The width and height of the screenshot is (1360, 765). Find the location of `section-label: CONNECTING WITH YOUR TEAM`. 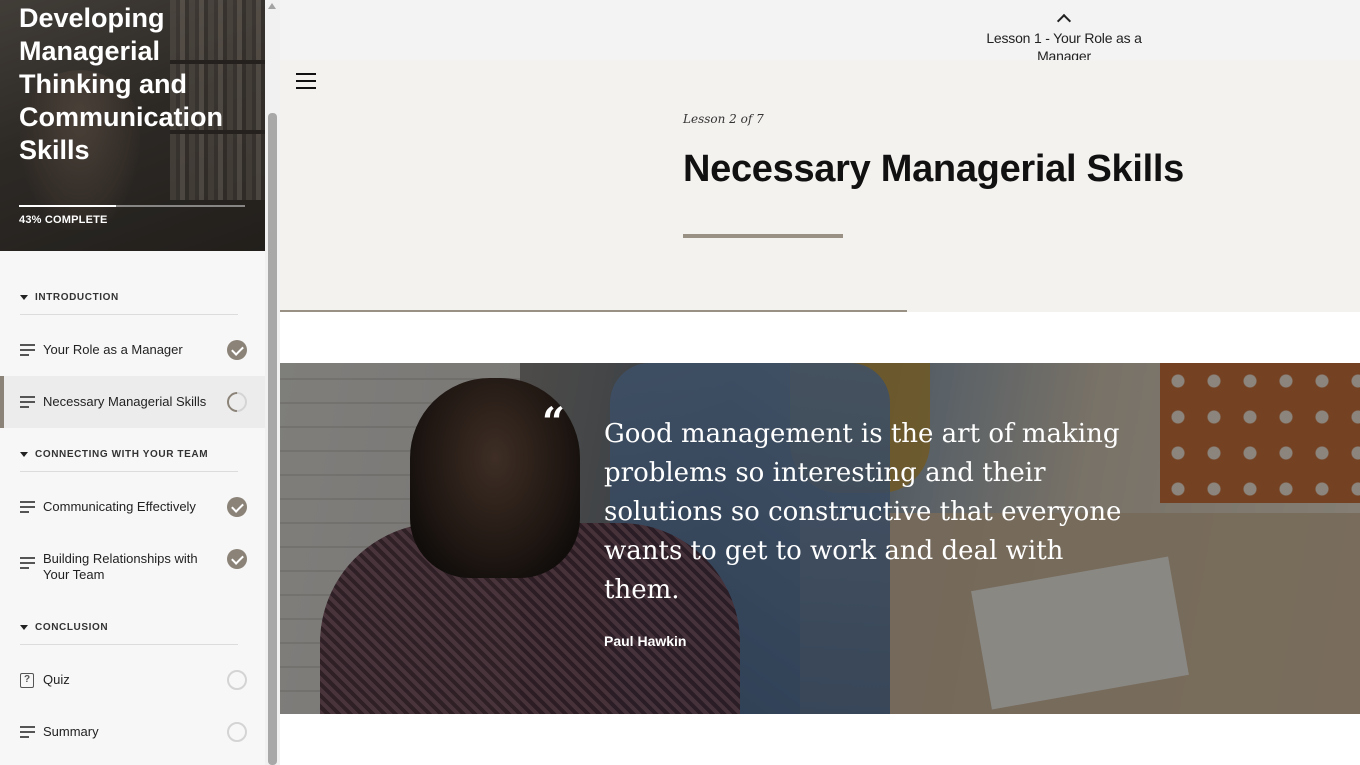

section-label: CONNECTING WITH YOUR TEAM is located at coordinates (122, 454).